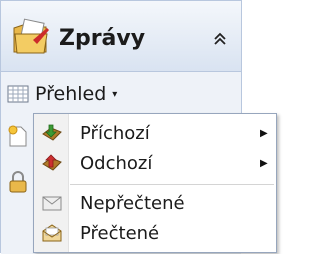  What do you see at coordinates (116, 163) in the screenshot?
I see `menu-item-label: Odchozí` at bounding box center [116, 163].